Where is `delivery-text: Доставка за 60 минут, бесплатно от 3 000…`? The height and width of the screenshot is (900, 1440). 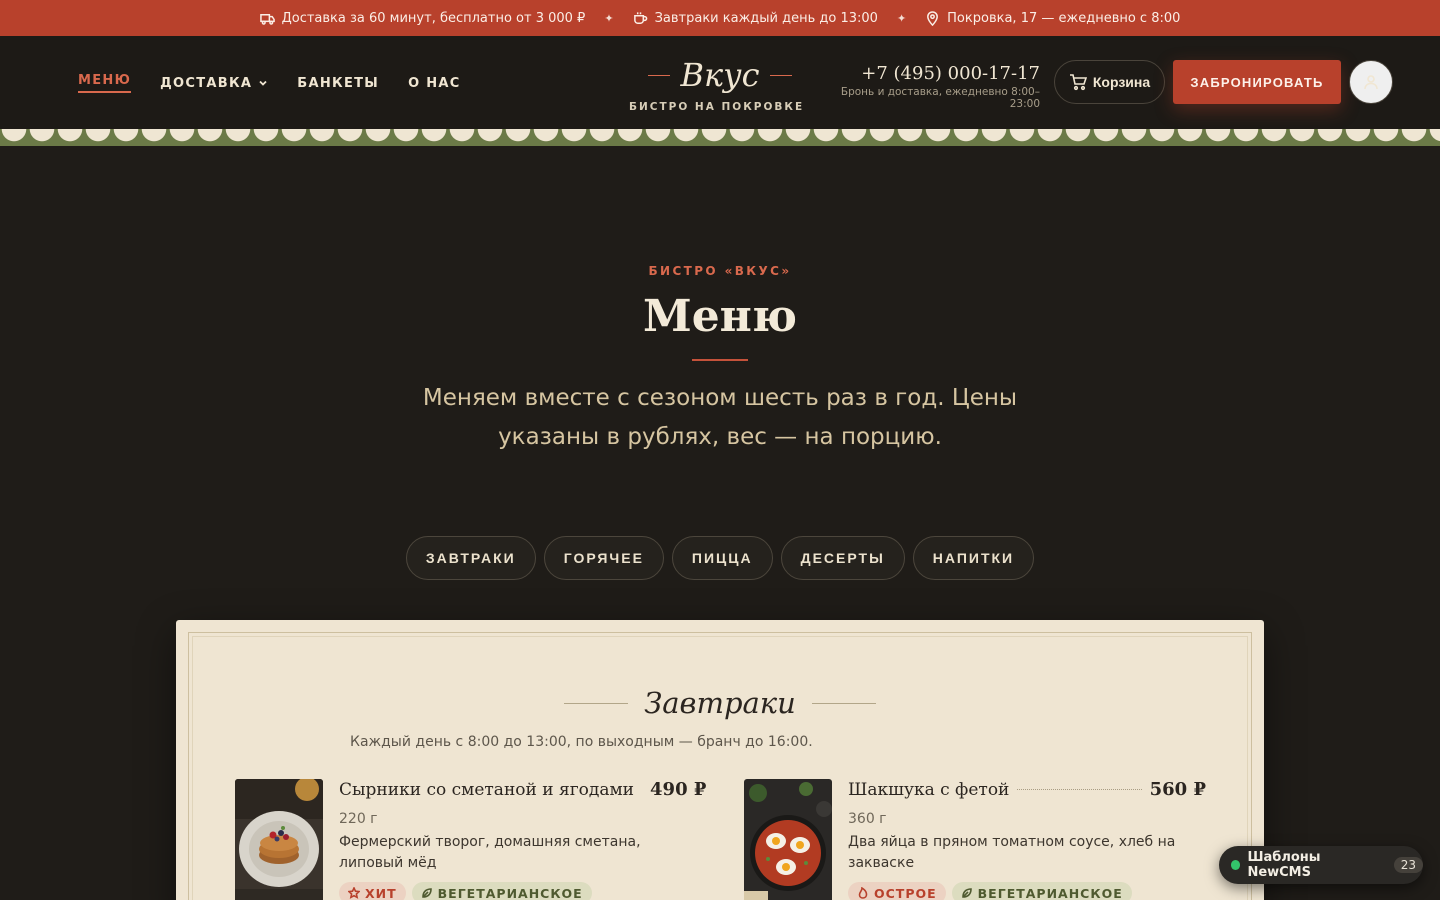 delivery-text: Доставка за 60 минут, бесплатно от 3 000… is located at coordinates (433, 18).